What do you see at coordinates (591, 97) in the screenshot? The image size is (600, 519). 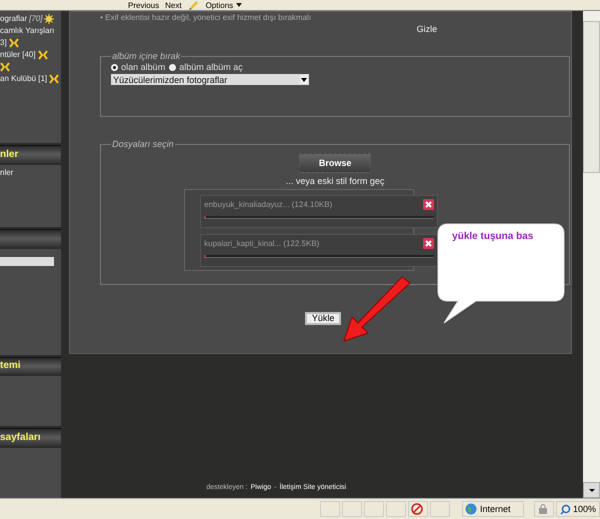 I see `scrollbar-thumb` at bounding box center [591, 97].